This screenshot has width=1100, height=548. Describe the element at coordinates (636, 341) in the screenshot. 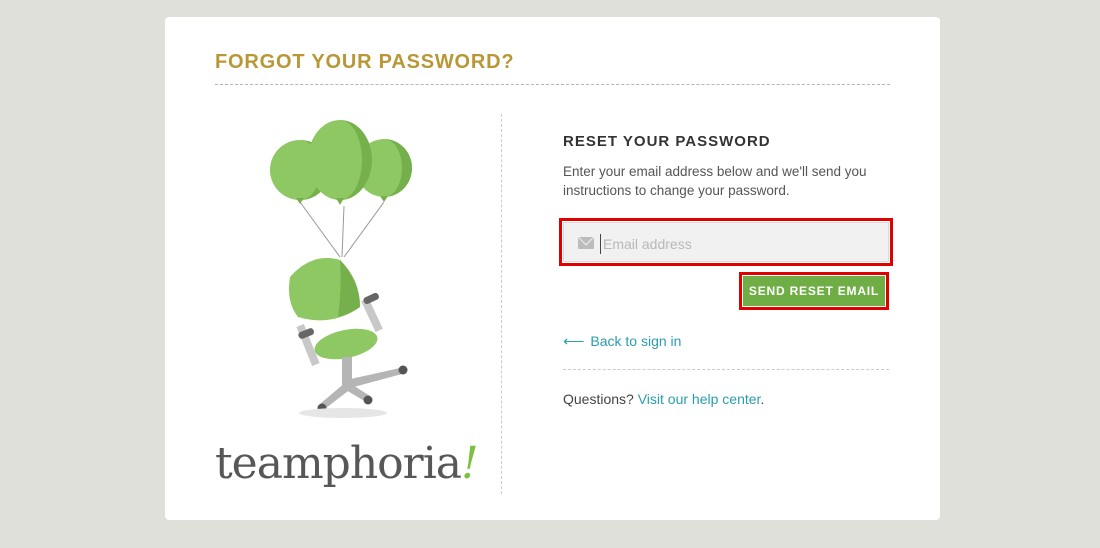

I see `back-to-sign-in-label: Back to sign in` at that location.